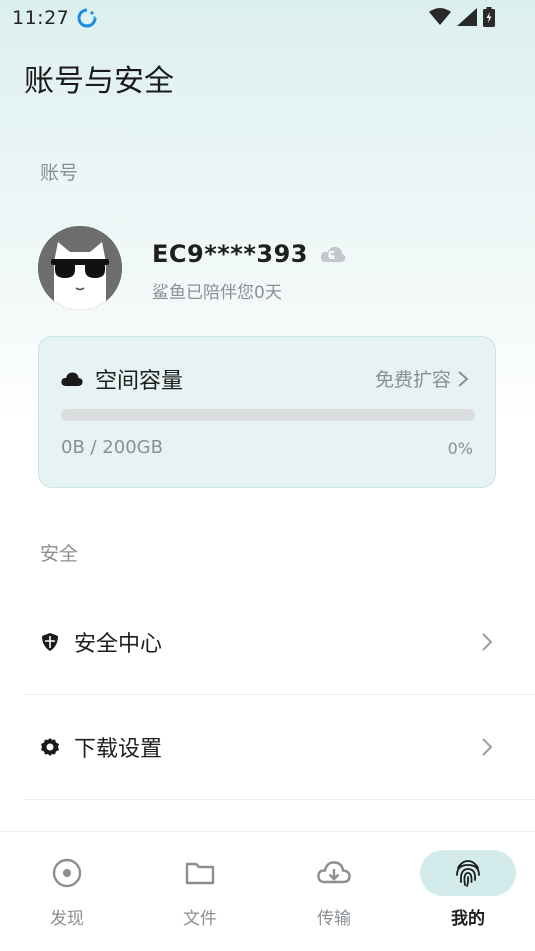 The width and height of the screenshot is (535, 951). Describe the element at coordinates (489, 17) in the screenshot. I see `battery-icon` at that location.